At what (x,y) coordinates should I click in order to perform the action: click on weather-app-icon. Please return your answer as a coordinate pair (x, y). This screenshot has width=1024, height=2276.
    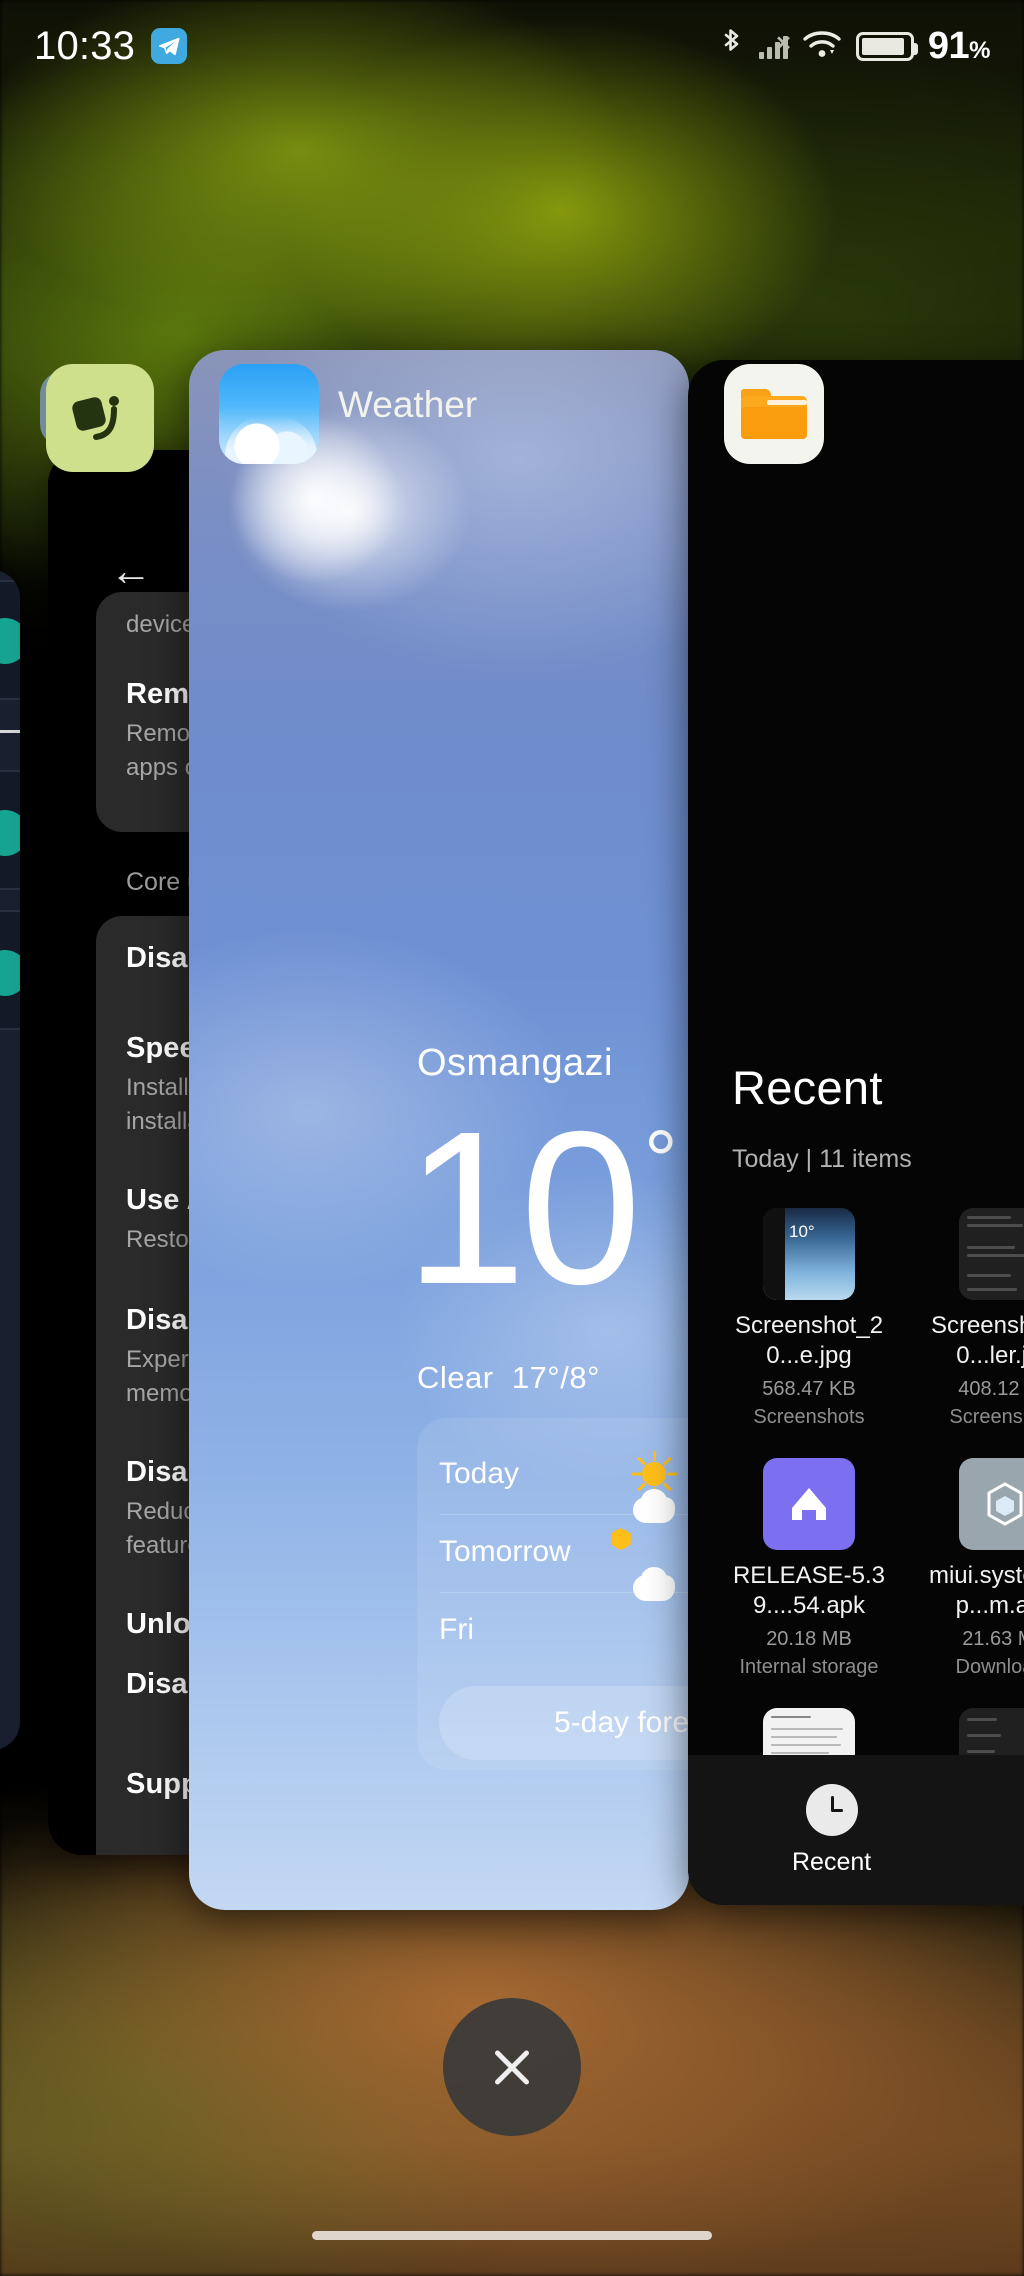
    Looking at the image, I should click on (269, 414).